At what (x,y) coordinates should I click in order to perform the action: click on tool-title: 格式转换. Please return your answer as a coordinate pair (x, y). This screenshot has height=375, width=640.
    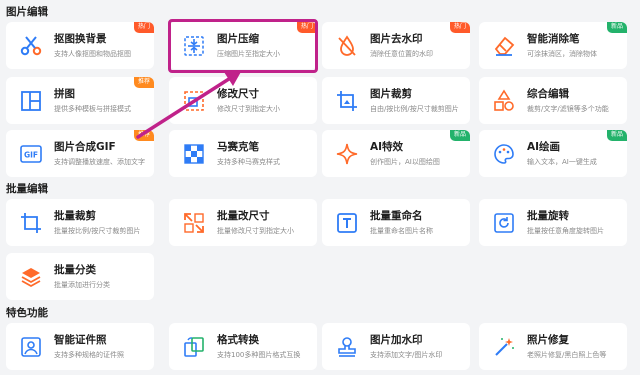
    Looking at the image, I should click on (238, 340).